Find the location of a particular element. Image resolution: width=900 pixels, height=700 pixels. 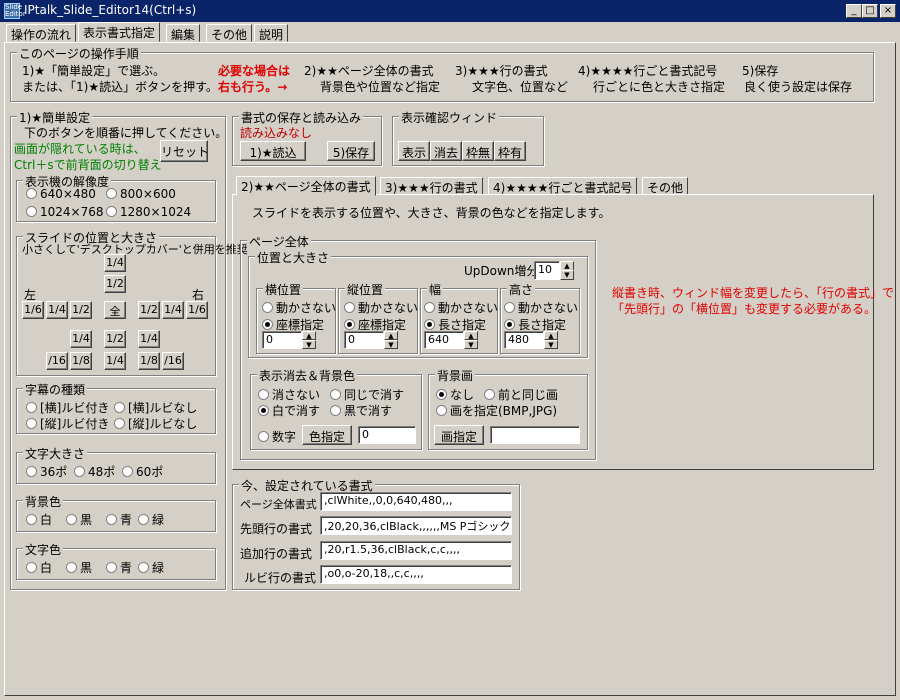

hpos-down-icon: ▼ is located at coordinates (309, 344).